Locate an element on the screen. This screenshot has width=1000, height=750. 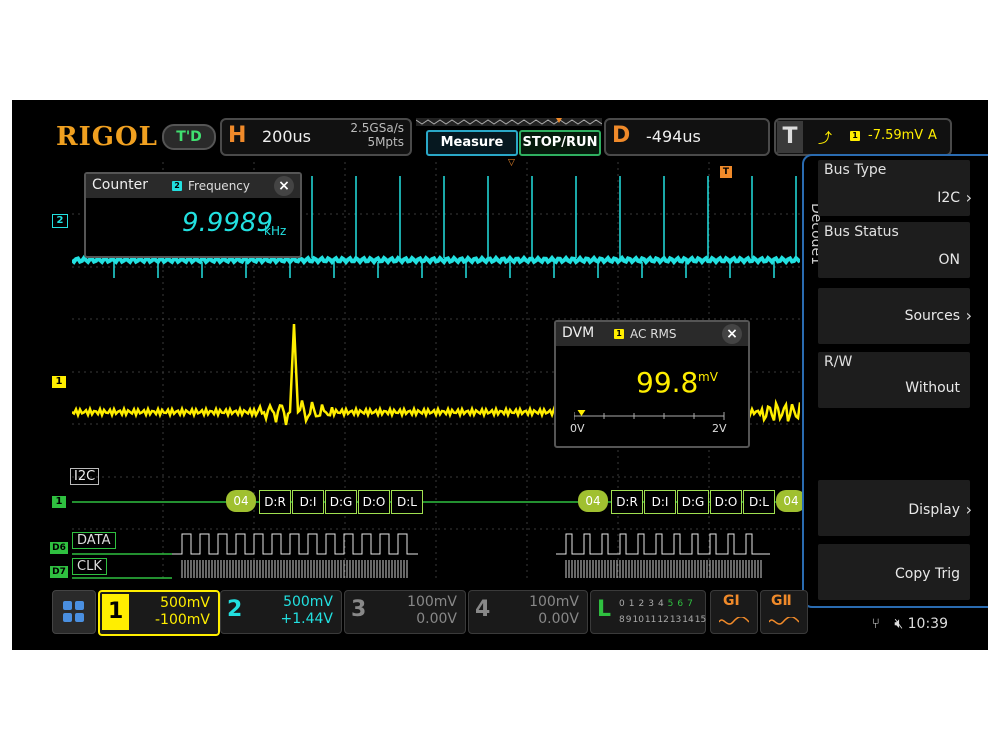
dvm-channel-chip: 1 is located at coordinates (619, 334).